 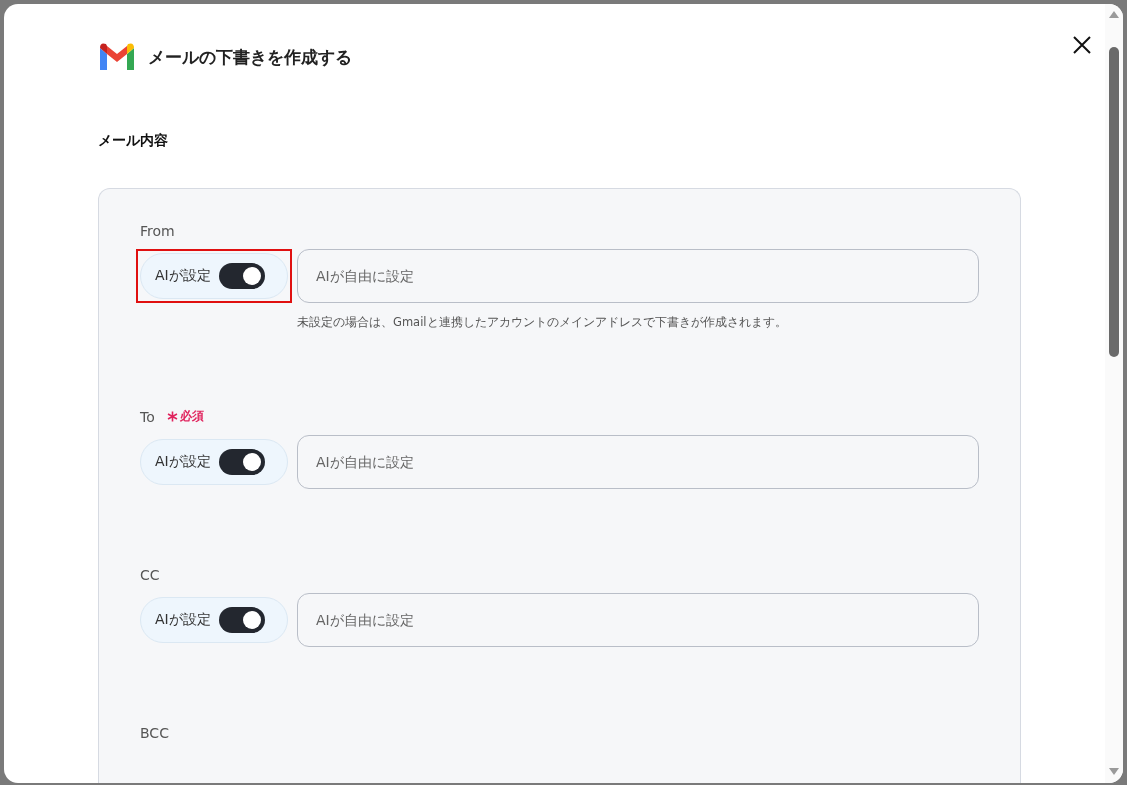 I want to click on scroll-up-icon, so click(x=1114, y=14).